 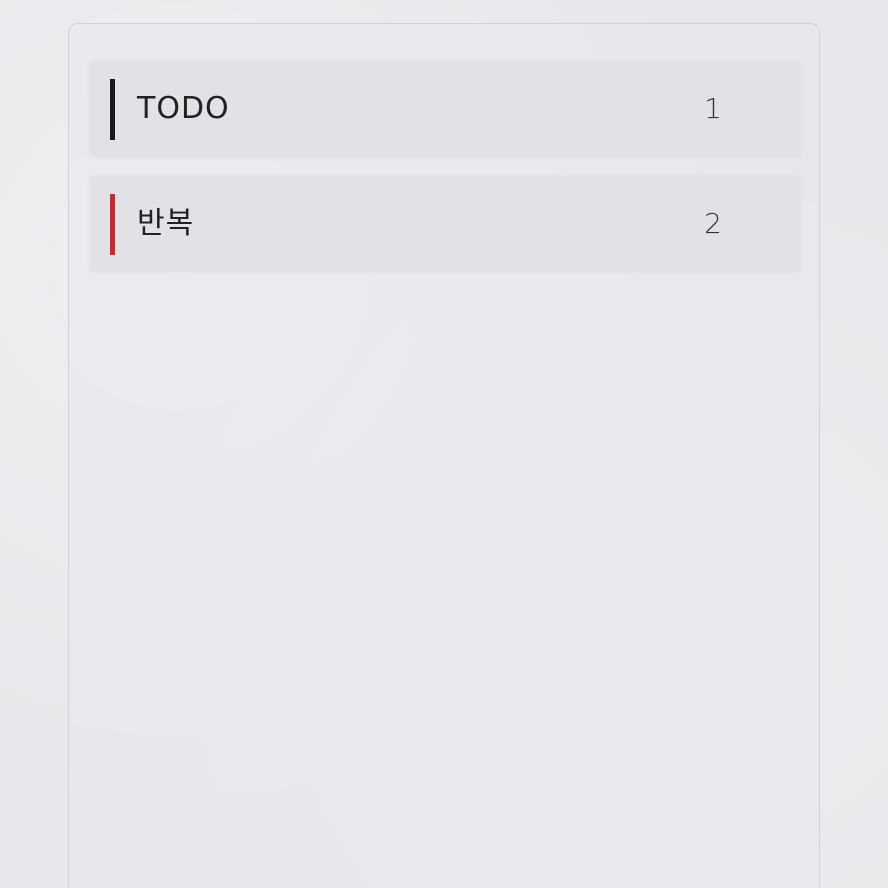 What do you see at coordinates (713, 108) in the screenshot?
I see `category-count: 1` at bounding box center [713, 108].